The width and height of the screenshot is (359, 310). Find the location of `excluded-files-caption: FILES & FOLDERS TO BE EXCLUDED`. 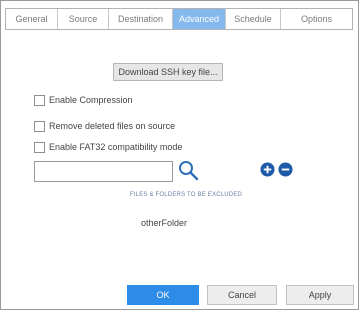

excluded-files-caption: FILES & FOLDERS TO BE EXCLUDED is located at coordinates (186, 195).